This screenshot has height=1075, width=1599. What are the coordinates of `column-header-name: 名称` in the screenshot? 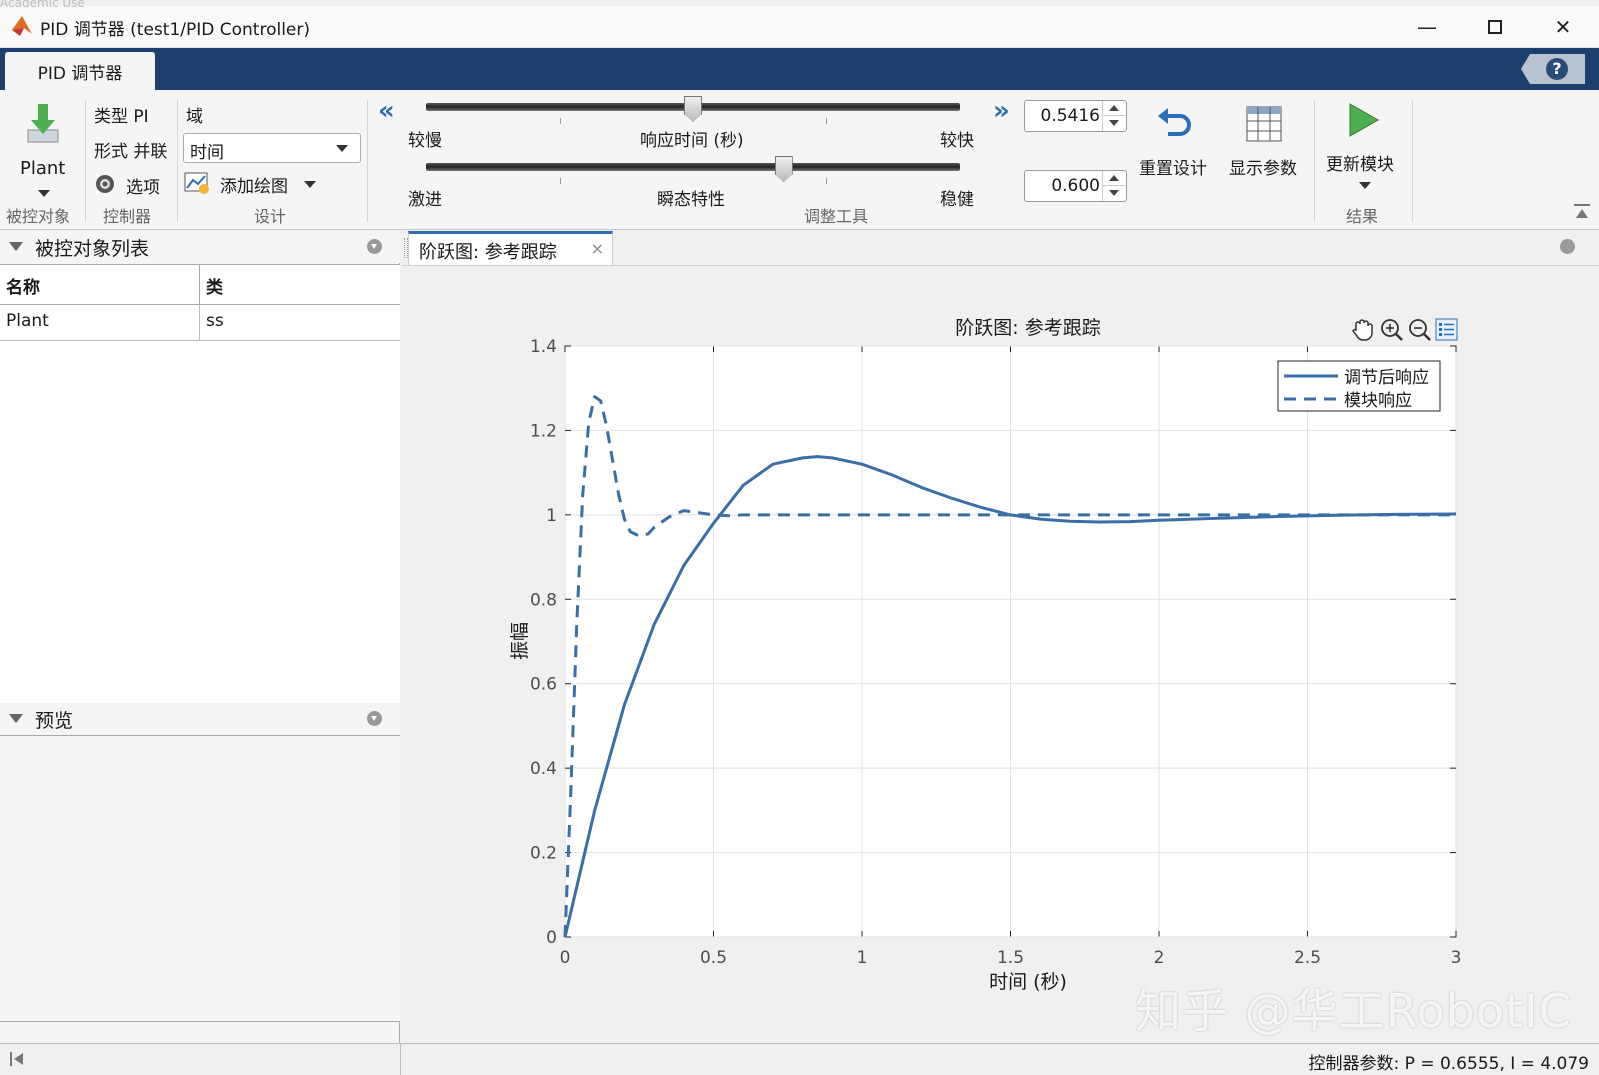 It's located at (100, 285).